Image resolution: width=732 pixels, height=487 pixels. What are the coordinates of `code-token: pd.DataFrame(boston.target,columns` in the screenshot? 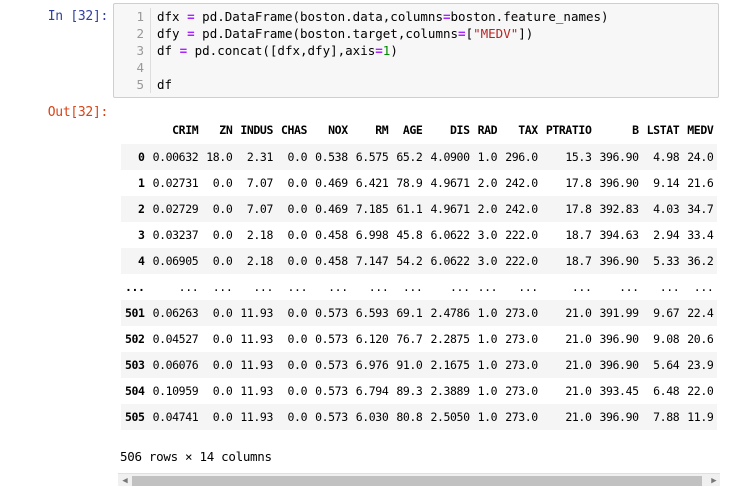 It's located at (326, 33).